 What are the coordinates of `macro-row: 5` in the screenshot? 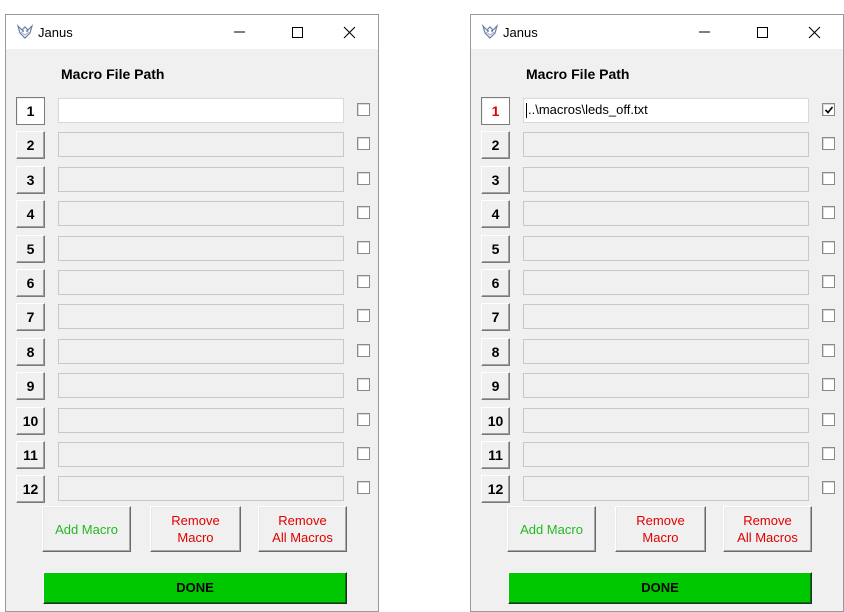 It's located at (193, 249).